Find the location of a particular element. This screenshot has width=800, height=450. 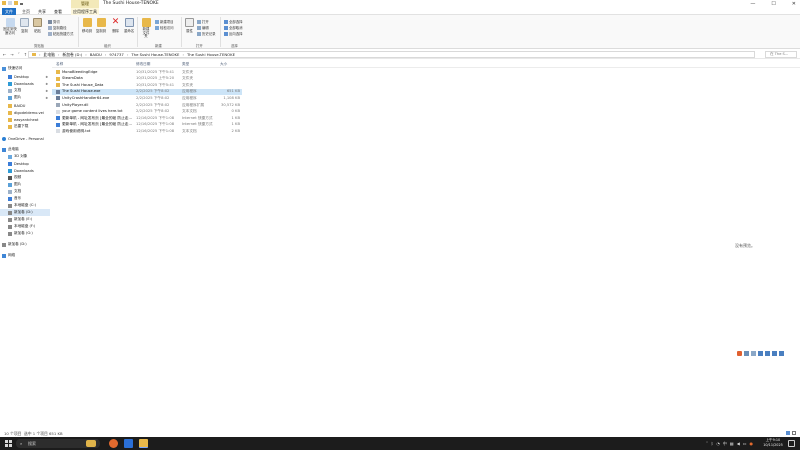

nav-pc-drive-d: 新加卷 (D:) is located at coordinates (25, 212).